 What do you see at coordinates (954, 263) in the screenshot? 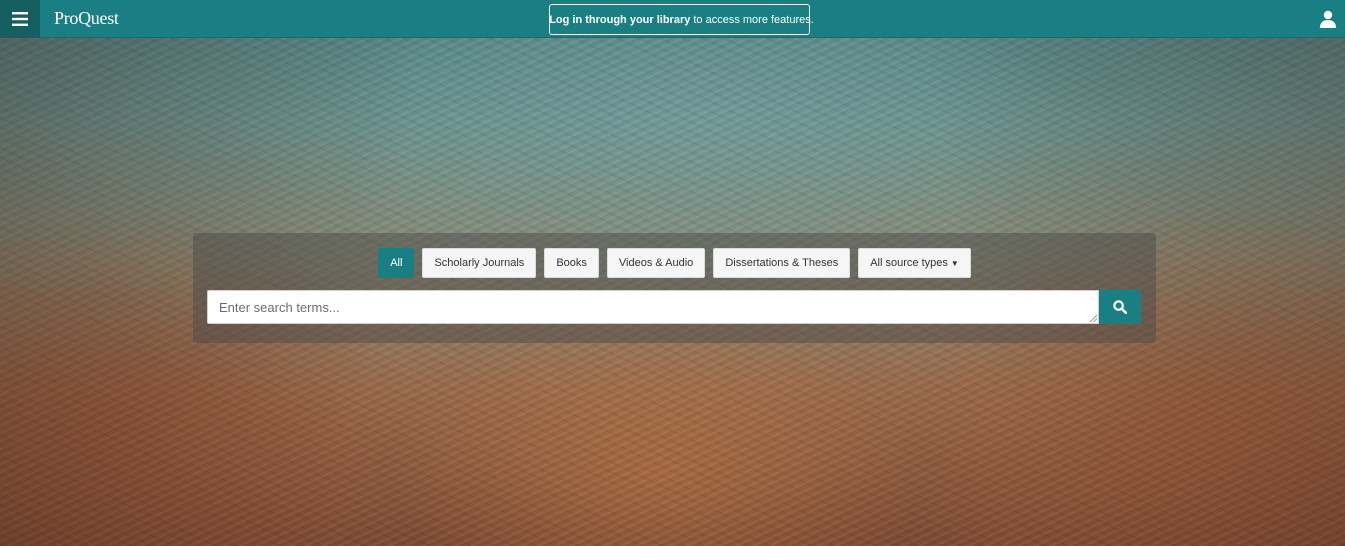
I see `caret-down-icon: ▼` at bounding box center [954, 263].